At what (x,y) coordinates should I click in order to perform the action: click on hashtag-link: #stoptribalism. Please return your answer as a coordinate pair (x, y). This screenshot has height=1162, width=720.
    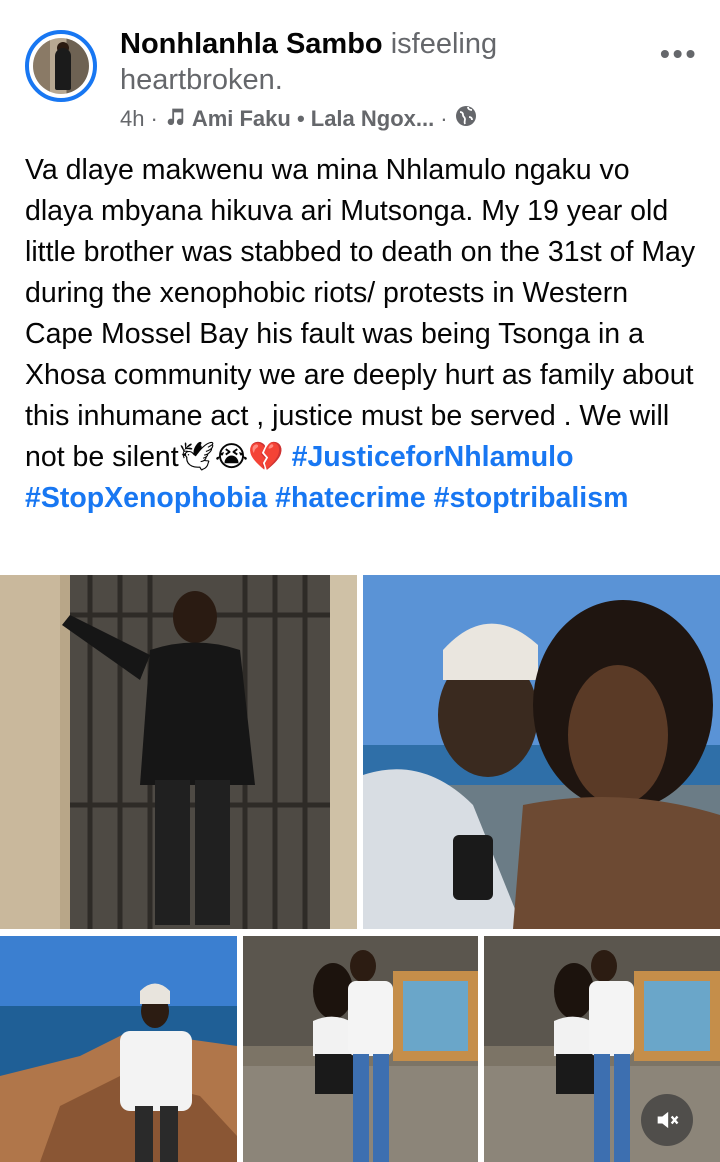
    Looking at the image, I should click on (531, 498).